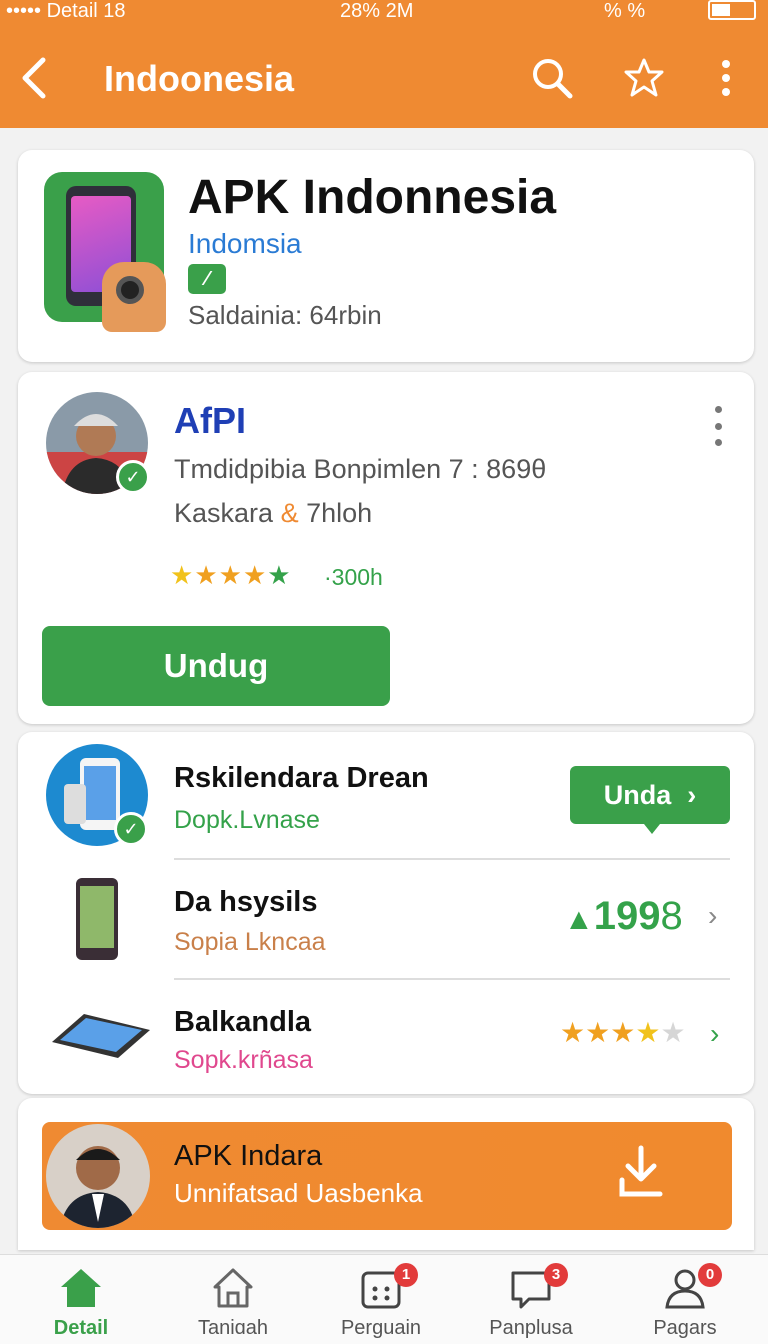  I want to click on list-item-title: Balkandla, so click(242, 1022).